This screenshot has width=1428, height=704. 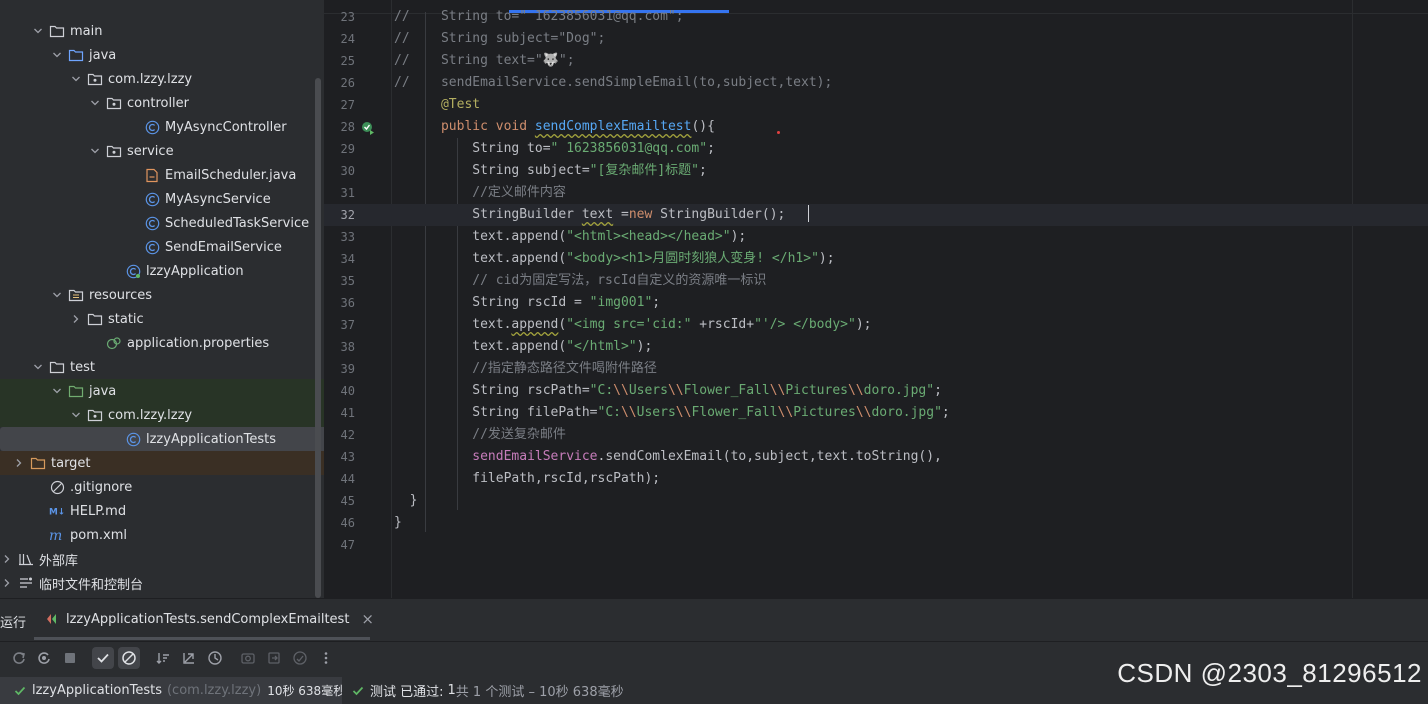 I want to click on tree-item: 外部库, so click(x=158, y=559).